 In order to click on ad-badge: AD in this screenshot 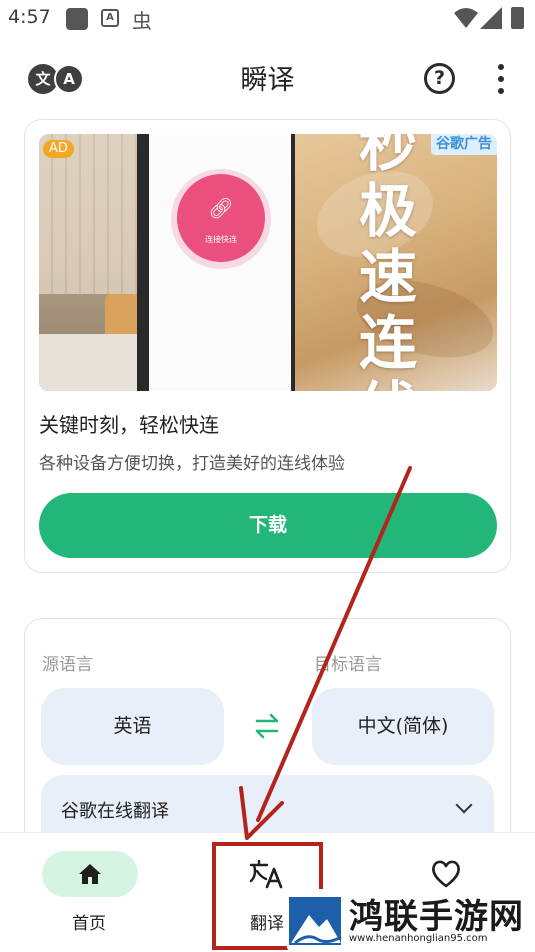, I will do `click(58, 149)`.